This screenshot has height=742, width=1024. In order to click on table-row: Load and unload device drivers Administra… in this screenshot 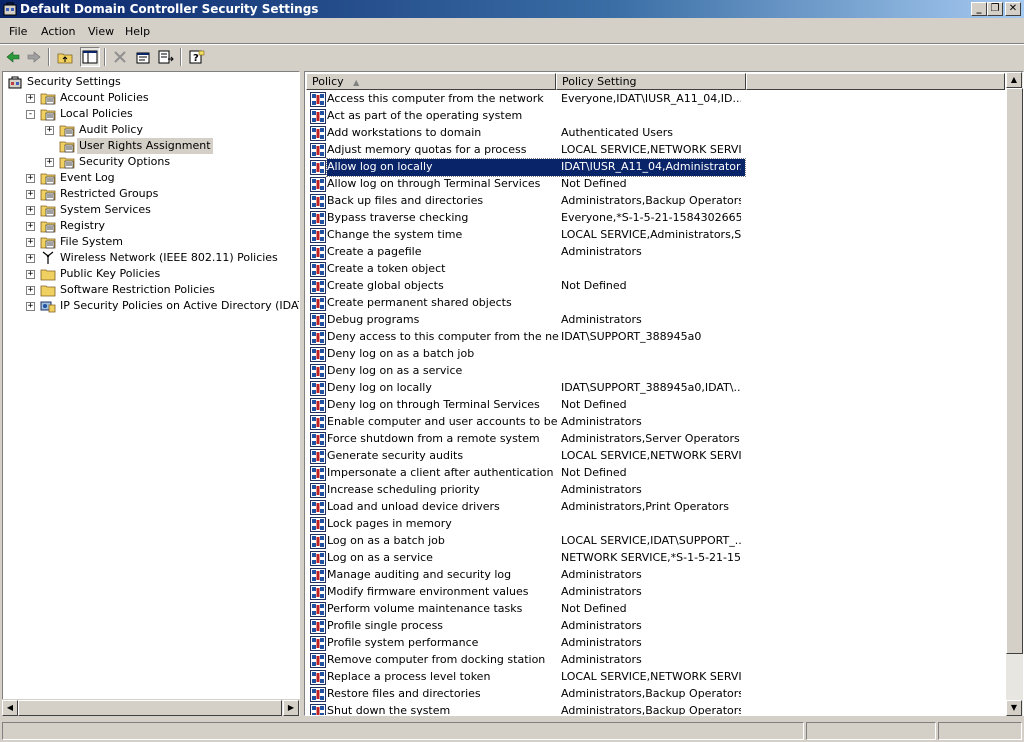, I will do `click(657, 507)`.